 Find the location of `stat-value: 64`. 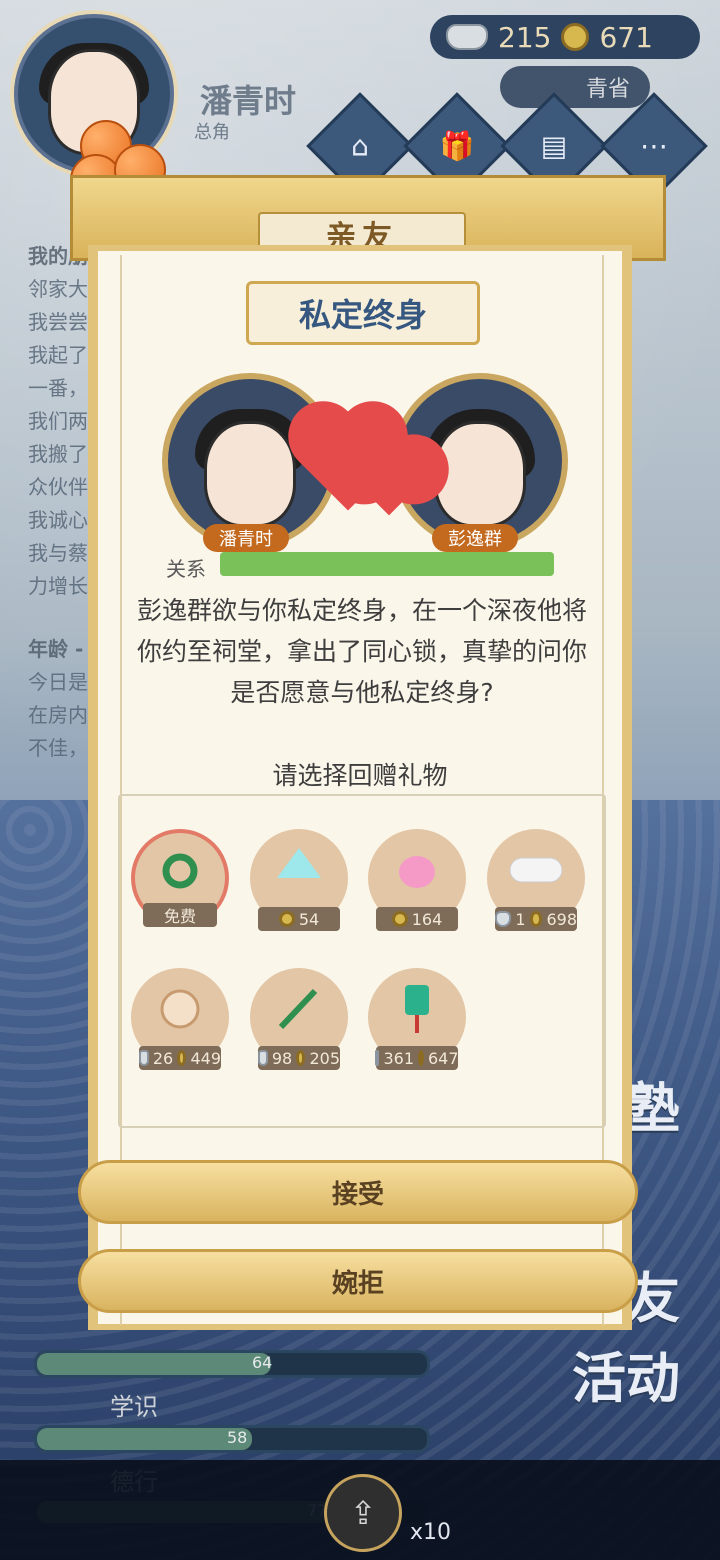

stat-value: 64 is located at coordinates (262, 1362).